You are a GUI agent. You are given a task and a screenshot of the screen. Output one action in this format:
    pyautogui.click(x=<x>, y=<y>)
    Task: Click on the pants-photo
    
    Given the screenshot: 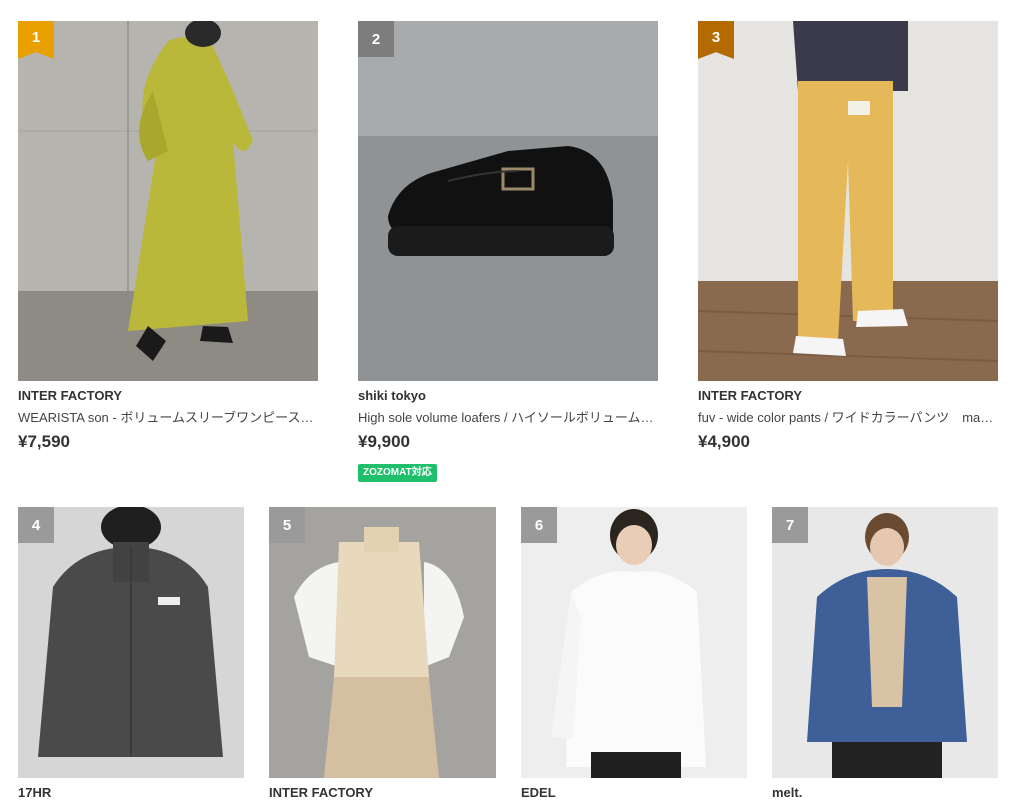 What is the action you would take?
    pyautogui.click(x=848, y=201)
    